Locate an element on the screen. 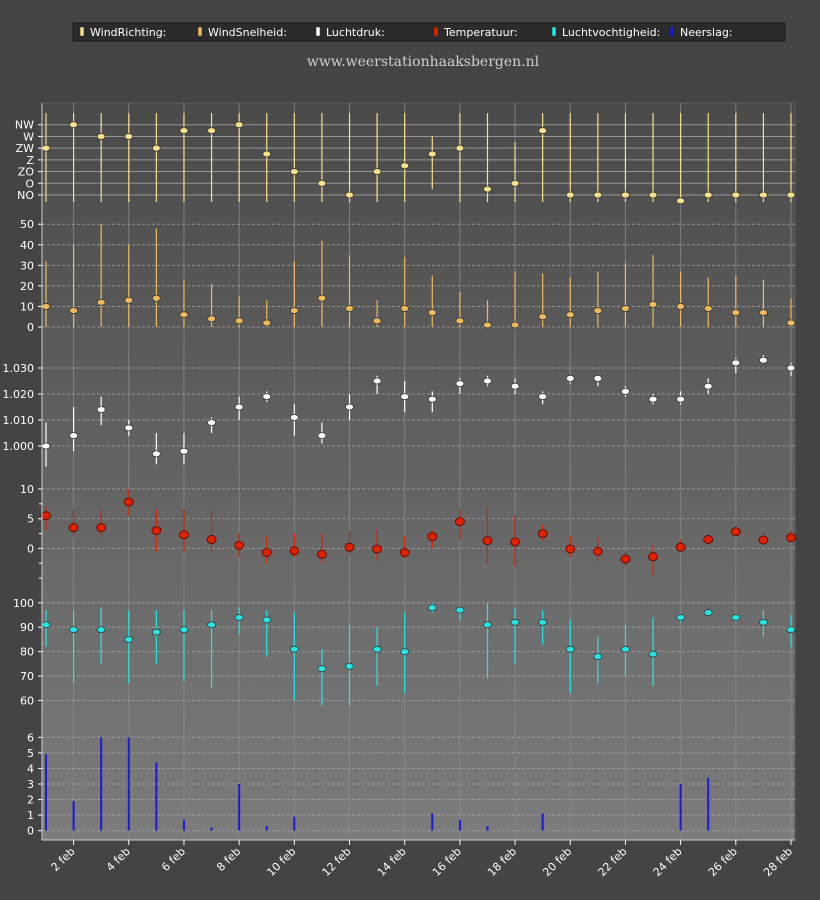  luchtvochtigheid-tick-label: 60 is located at coordinates (27, 700).